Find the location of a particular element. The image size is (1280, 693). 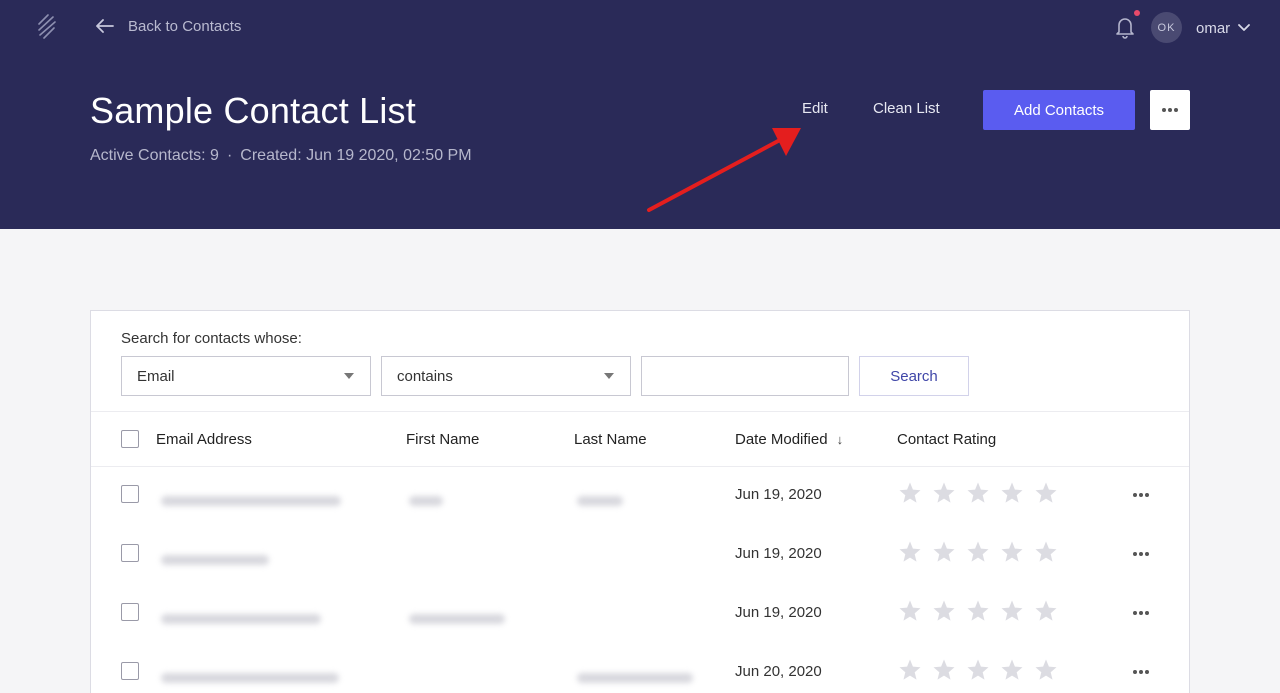

column-date-modified-label: Date Modified is located at coordinates (781, 439).